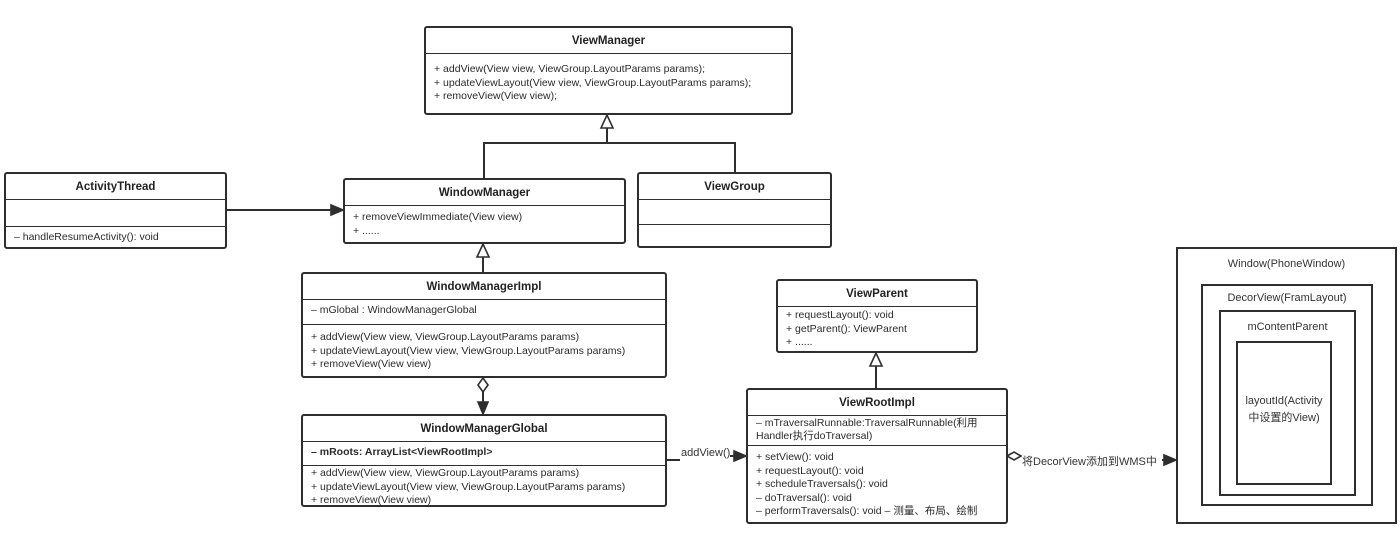  What do you see at coordinates (483, 409) in the screenshot?
I see `arrowhead-filled-global` at bounding box center [483, 409].